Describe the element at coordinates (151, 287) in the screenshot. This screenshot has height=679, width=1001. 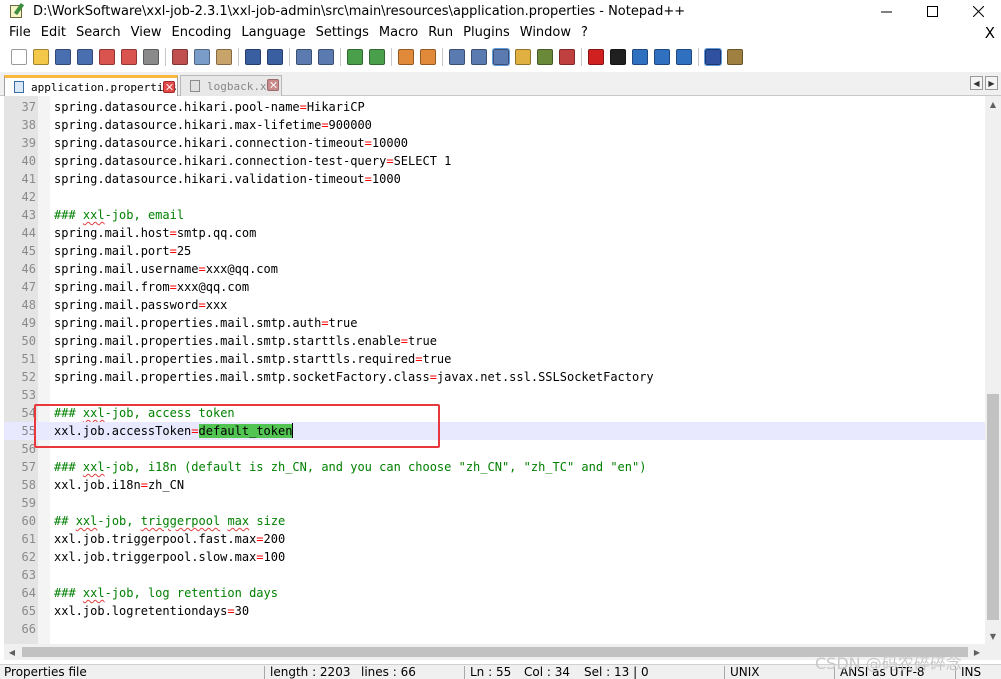
I see `line-text: spring.mail.from=xxx@qq.com` at that location.